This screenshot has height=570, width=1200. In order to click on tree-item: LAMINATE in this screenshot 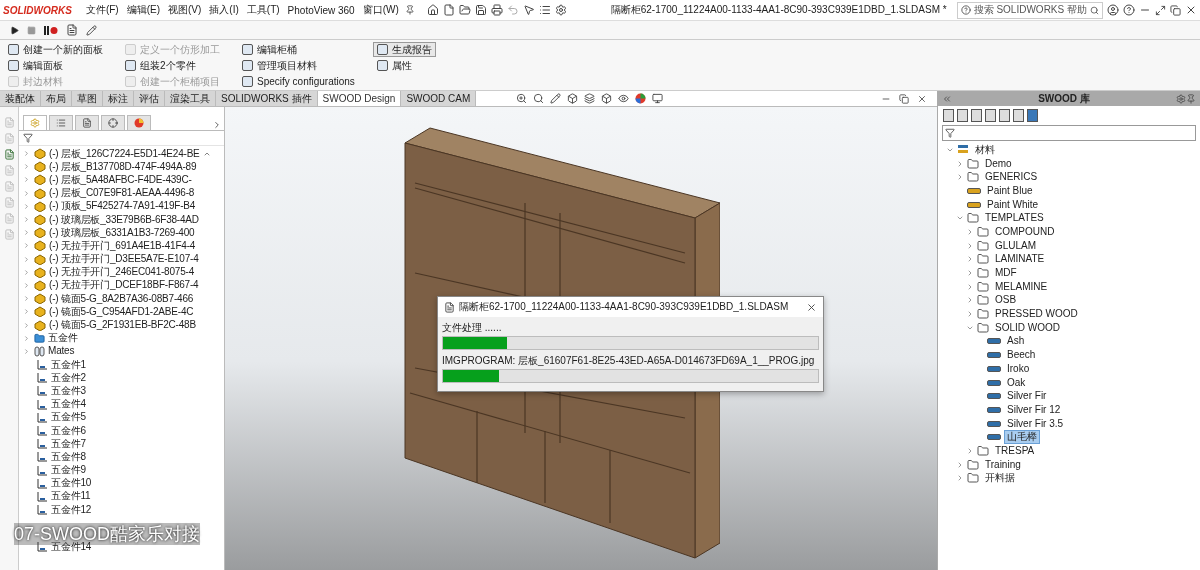, I will do `click(1020, 259)`.